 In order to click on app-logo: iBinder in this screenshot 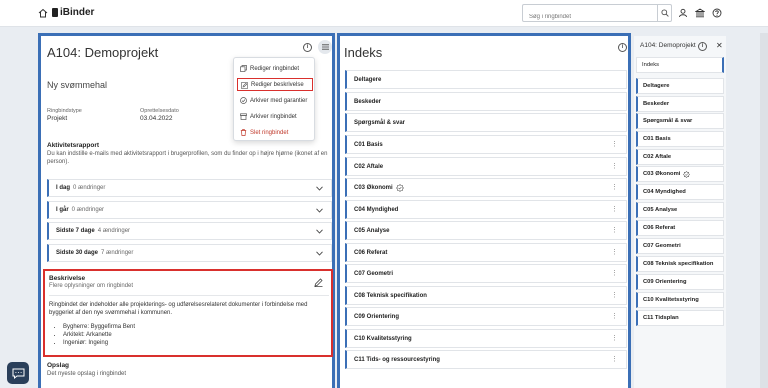, I will do `click(73, 12)`.